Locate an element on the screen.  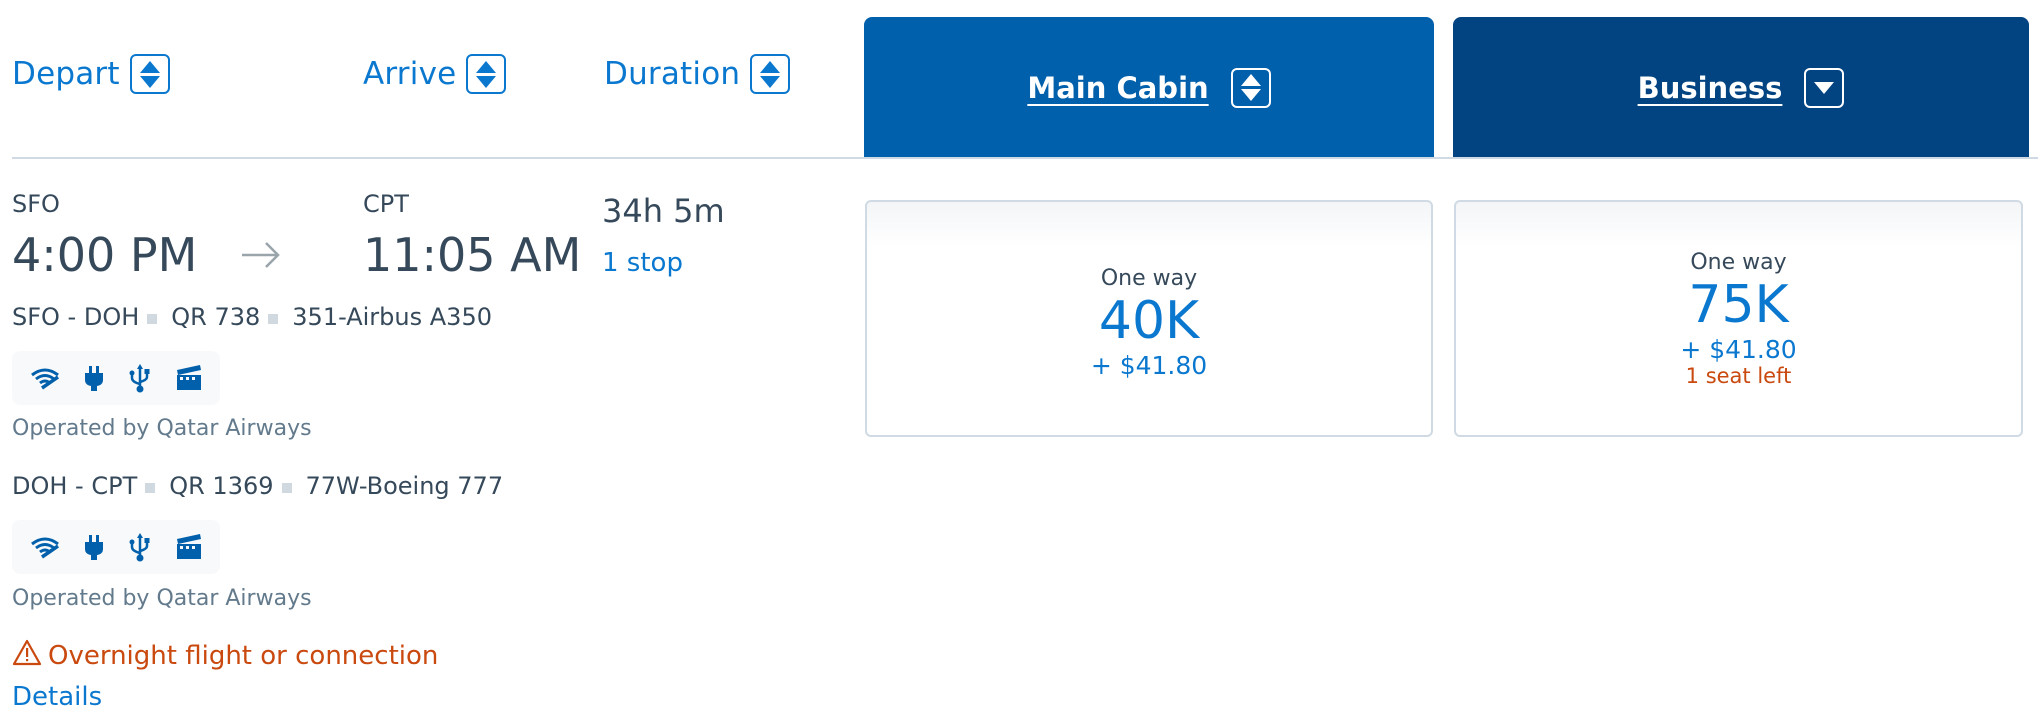
tab-business: Business is located at coordinates (1741, 87).